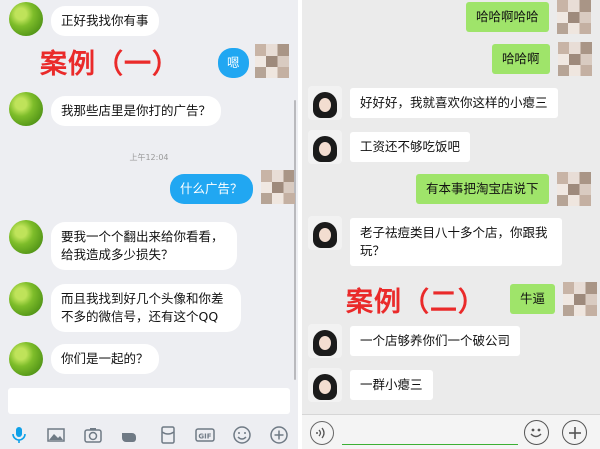 The height and width of the screenshot is (449, 600). I want to click on message-bubble: 好好好，我就喜欢你这样的小瘪三, so click(454, 103).